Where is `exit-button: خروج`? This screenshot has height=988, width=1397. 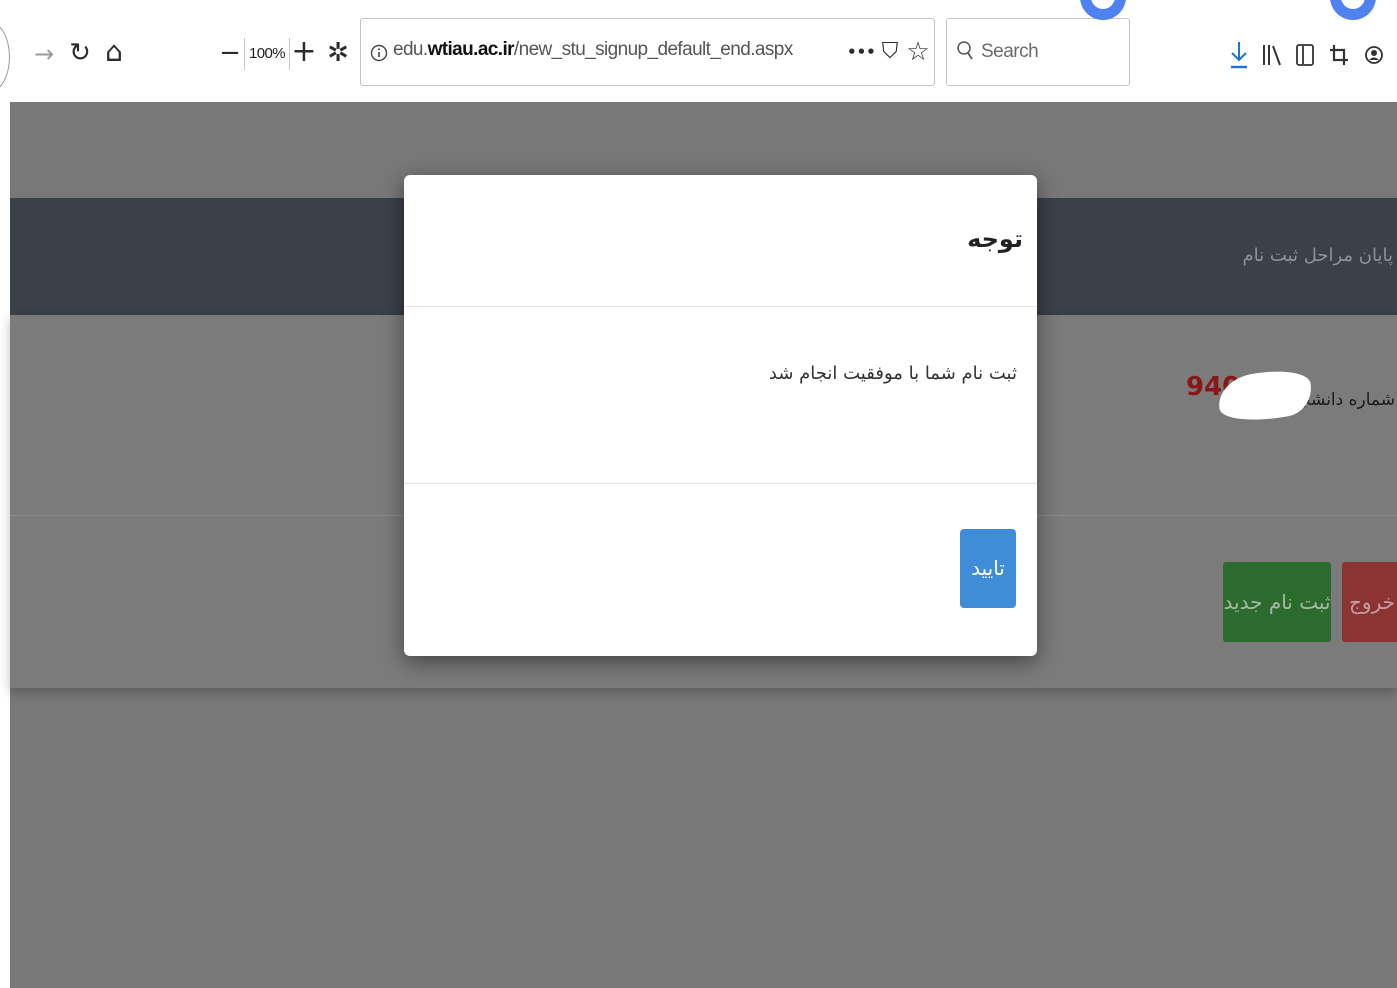
exit-button: خروج is located at coordinates (1369, 602).